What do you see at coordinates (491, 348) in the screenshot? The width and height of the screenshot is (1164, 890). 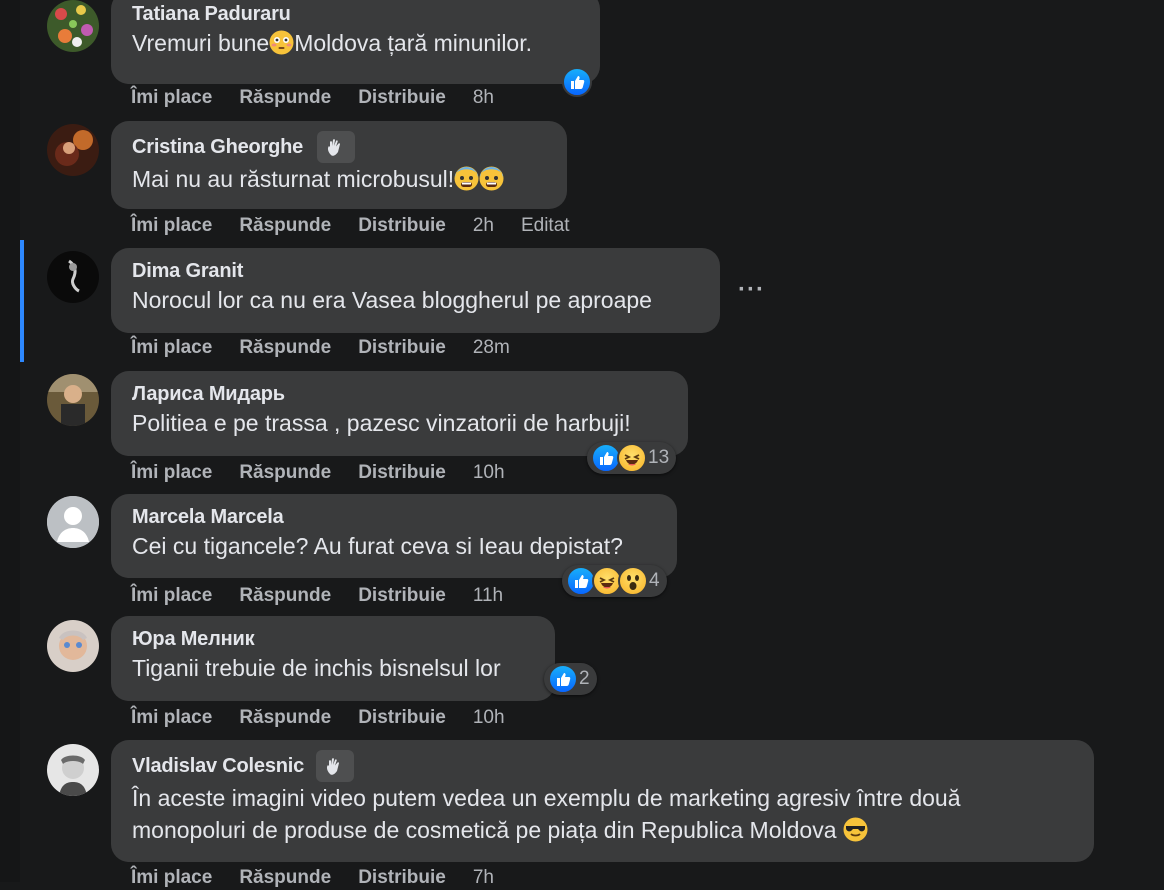 I see `comment-time: 28m` at bounding box center [491, 348].